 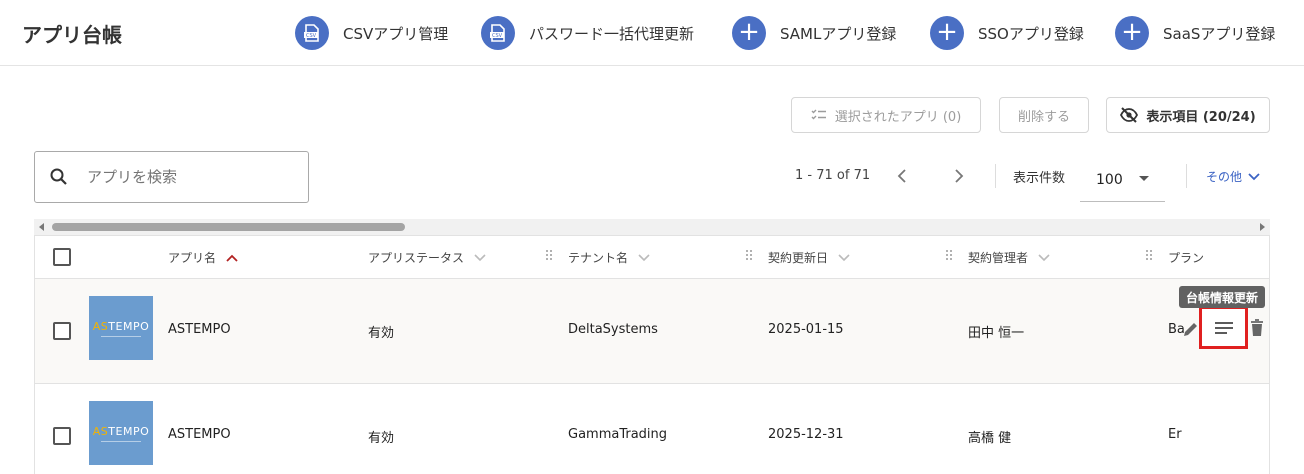 What do you see at coordinates (806, 434) in the screenshot?
I see `renewal-date-cell: 2025-12-31` at bounding box center [806, 434].